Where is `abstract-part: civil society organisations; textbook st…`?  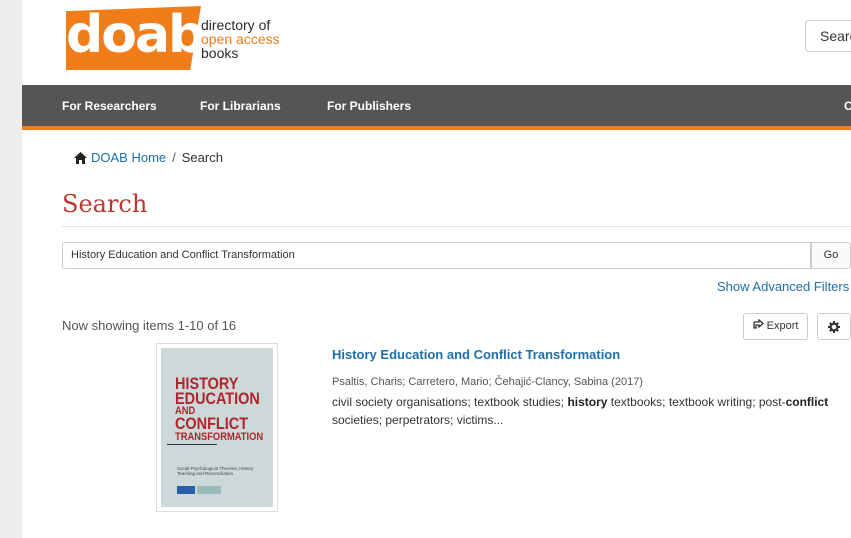
abstract-part: civil society organisations; textbook st… is located at coordinates (450, 402).